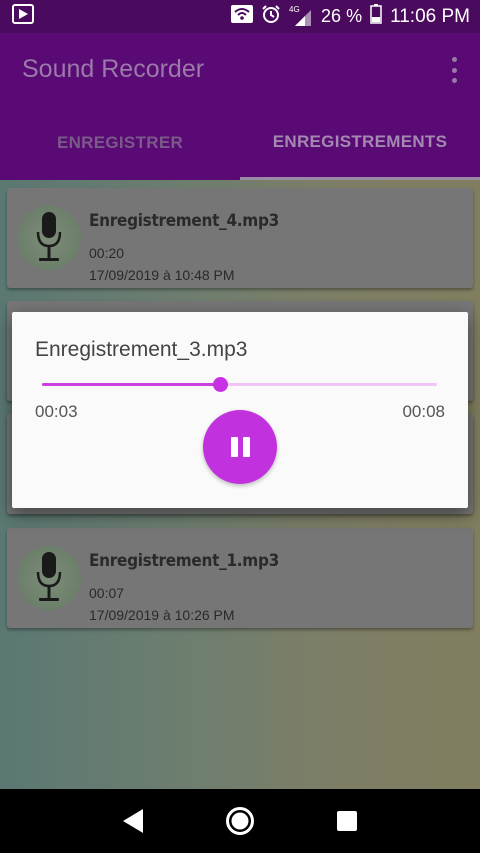 The width and height of the screenshot is (480, 853). What do you see at coordinates (133, 821) in the screenshot?
I see `back-icon` at bounding box center [133, 821].